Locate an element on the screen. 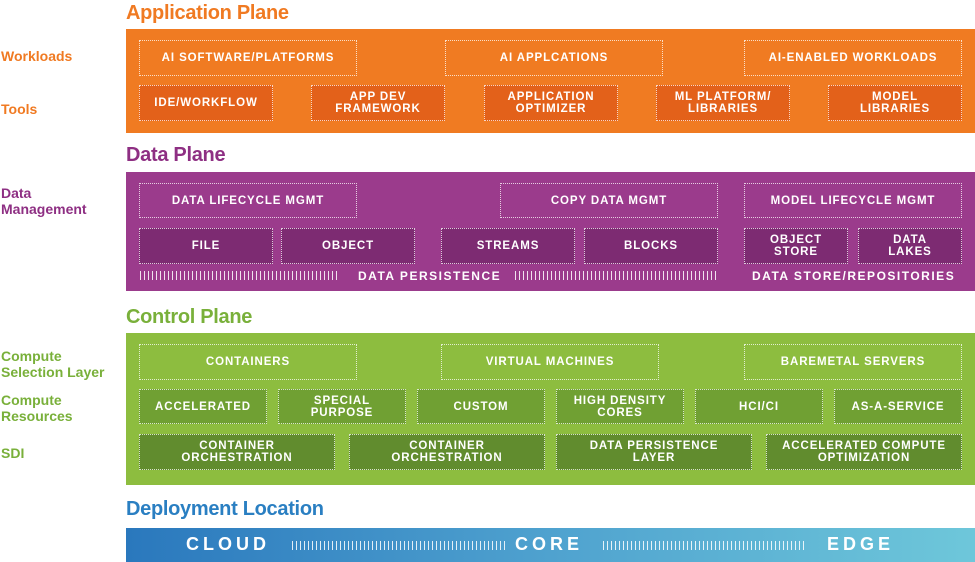  application-plane-title: Application Plane is located at coordinates (207, 13).